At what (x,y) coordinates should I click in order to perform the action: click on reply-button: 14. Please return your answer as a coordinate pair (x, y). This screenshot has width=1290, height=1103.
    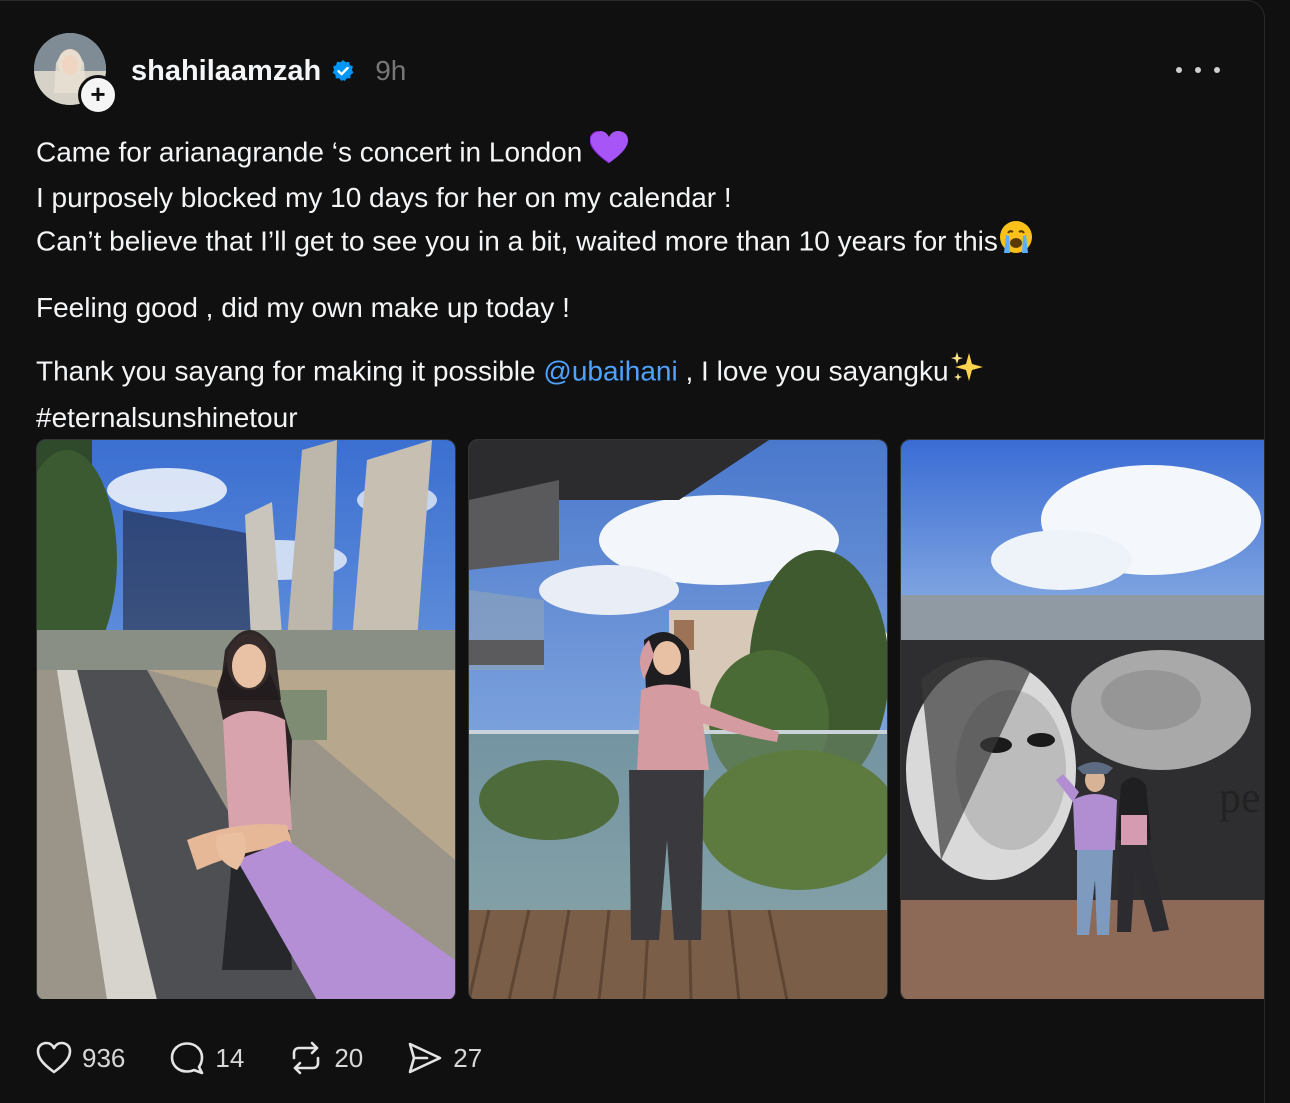
    Looking at the image, I should click on (206, 1058).